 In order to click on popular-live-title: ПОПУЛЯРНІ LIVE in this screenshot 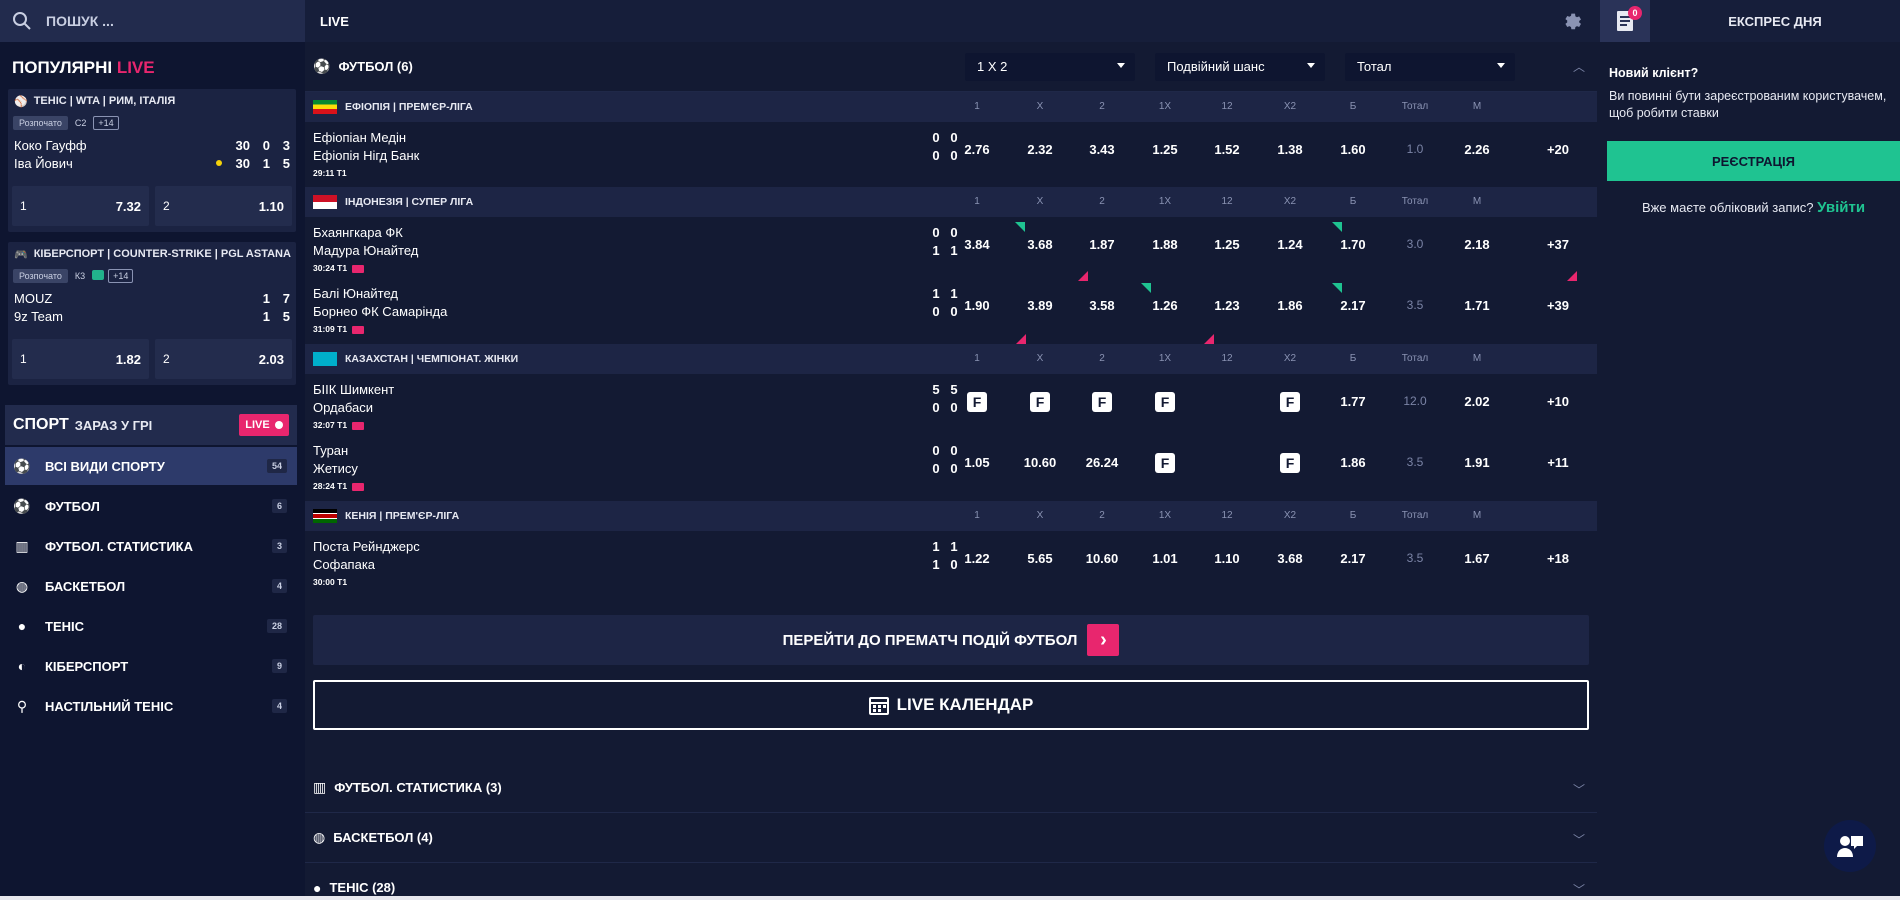, I will do `click(83, 68)`.